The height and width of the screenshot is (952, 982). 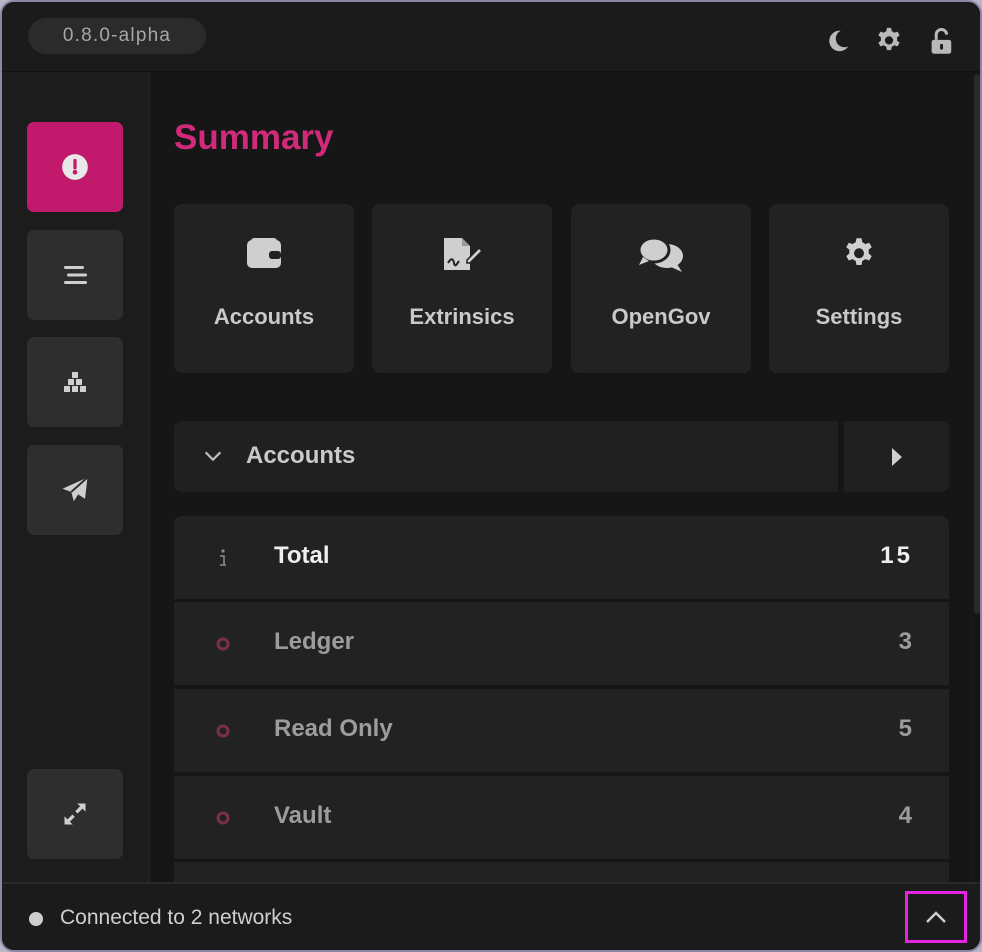 I want to click on connection-status-text: Connected to 2 networks, so click(x=176, y=917).